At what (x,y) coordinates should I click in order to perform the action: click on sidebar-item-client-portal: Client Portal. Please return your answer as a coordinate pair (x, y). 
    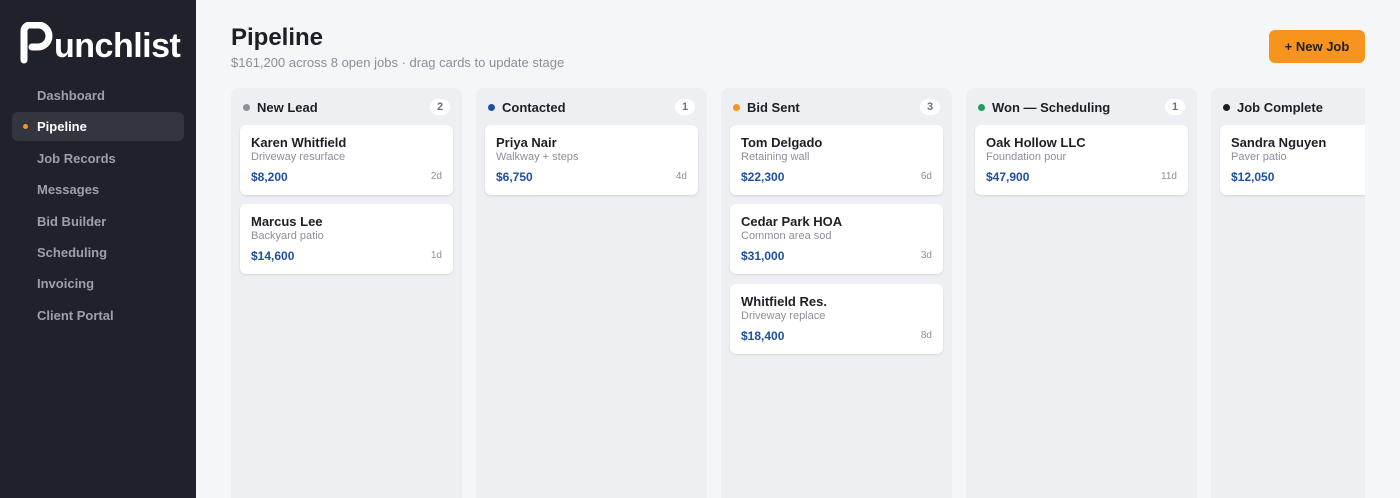
    Looking at the image, I should click on (98, 315).